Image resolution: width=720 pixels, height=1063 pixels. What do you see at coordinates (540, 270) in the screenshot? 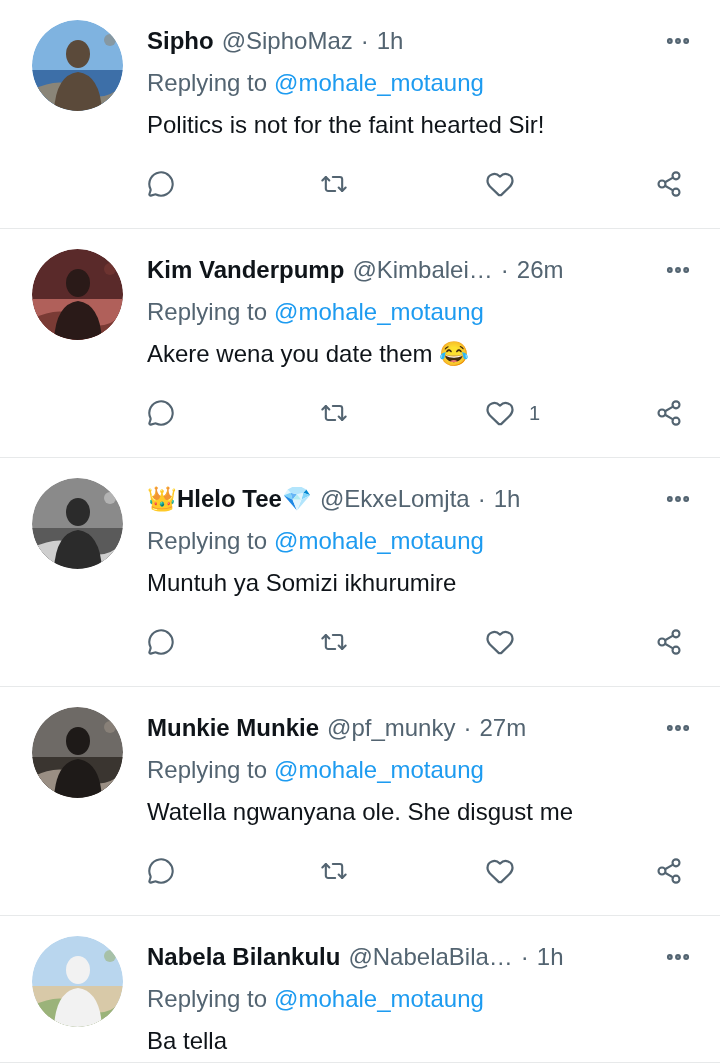
I see `post-time: 26m` at bounding box center [540, 270].